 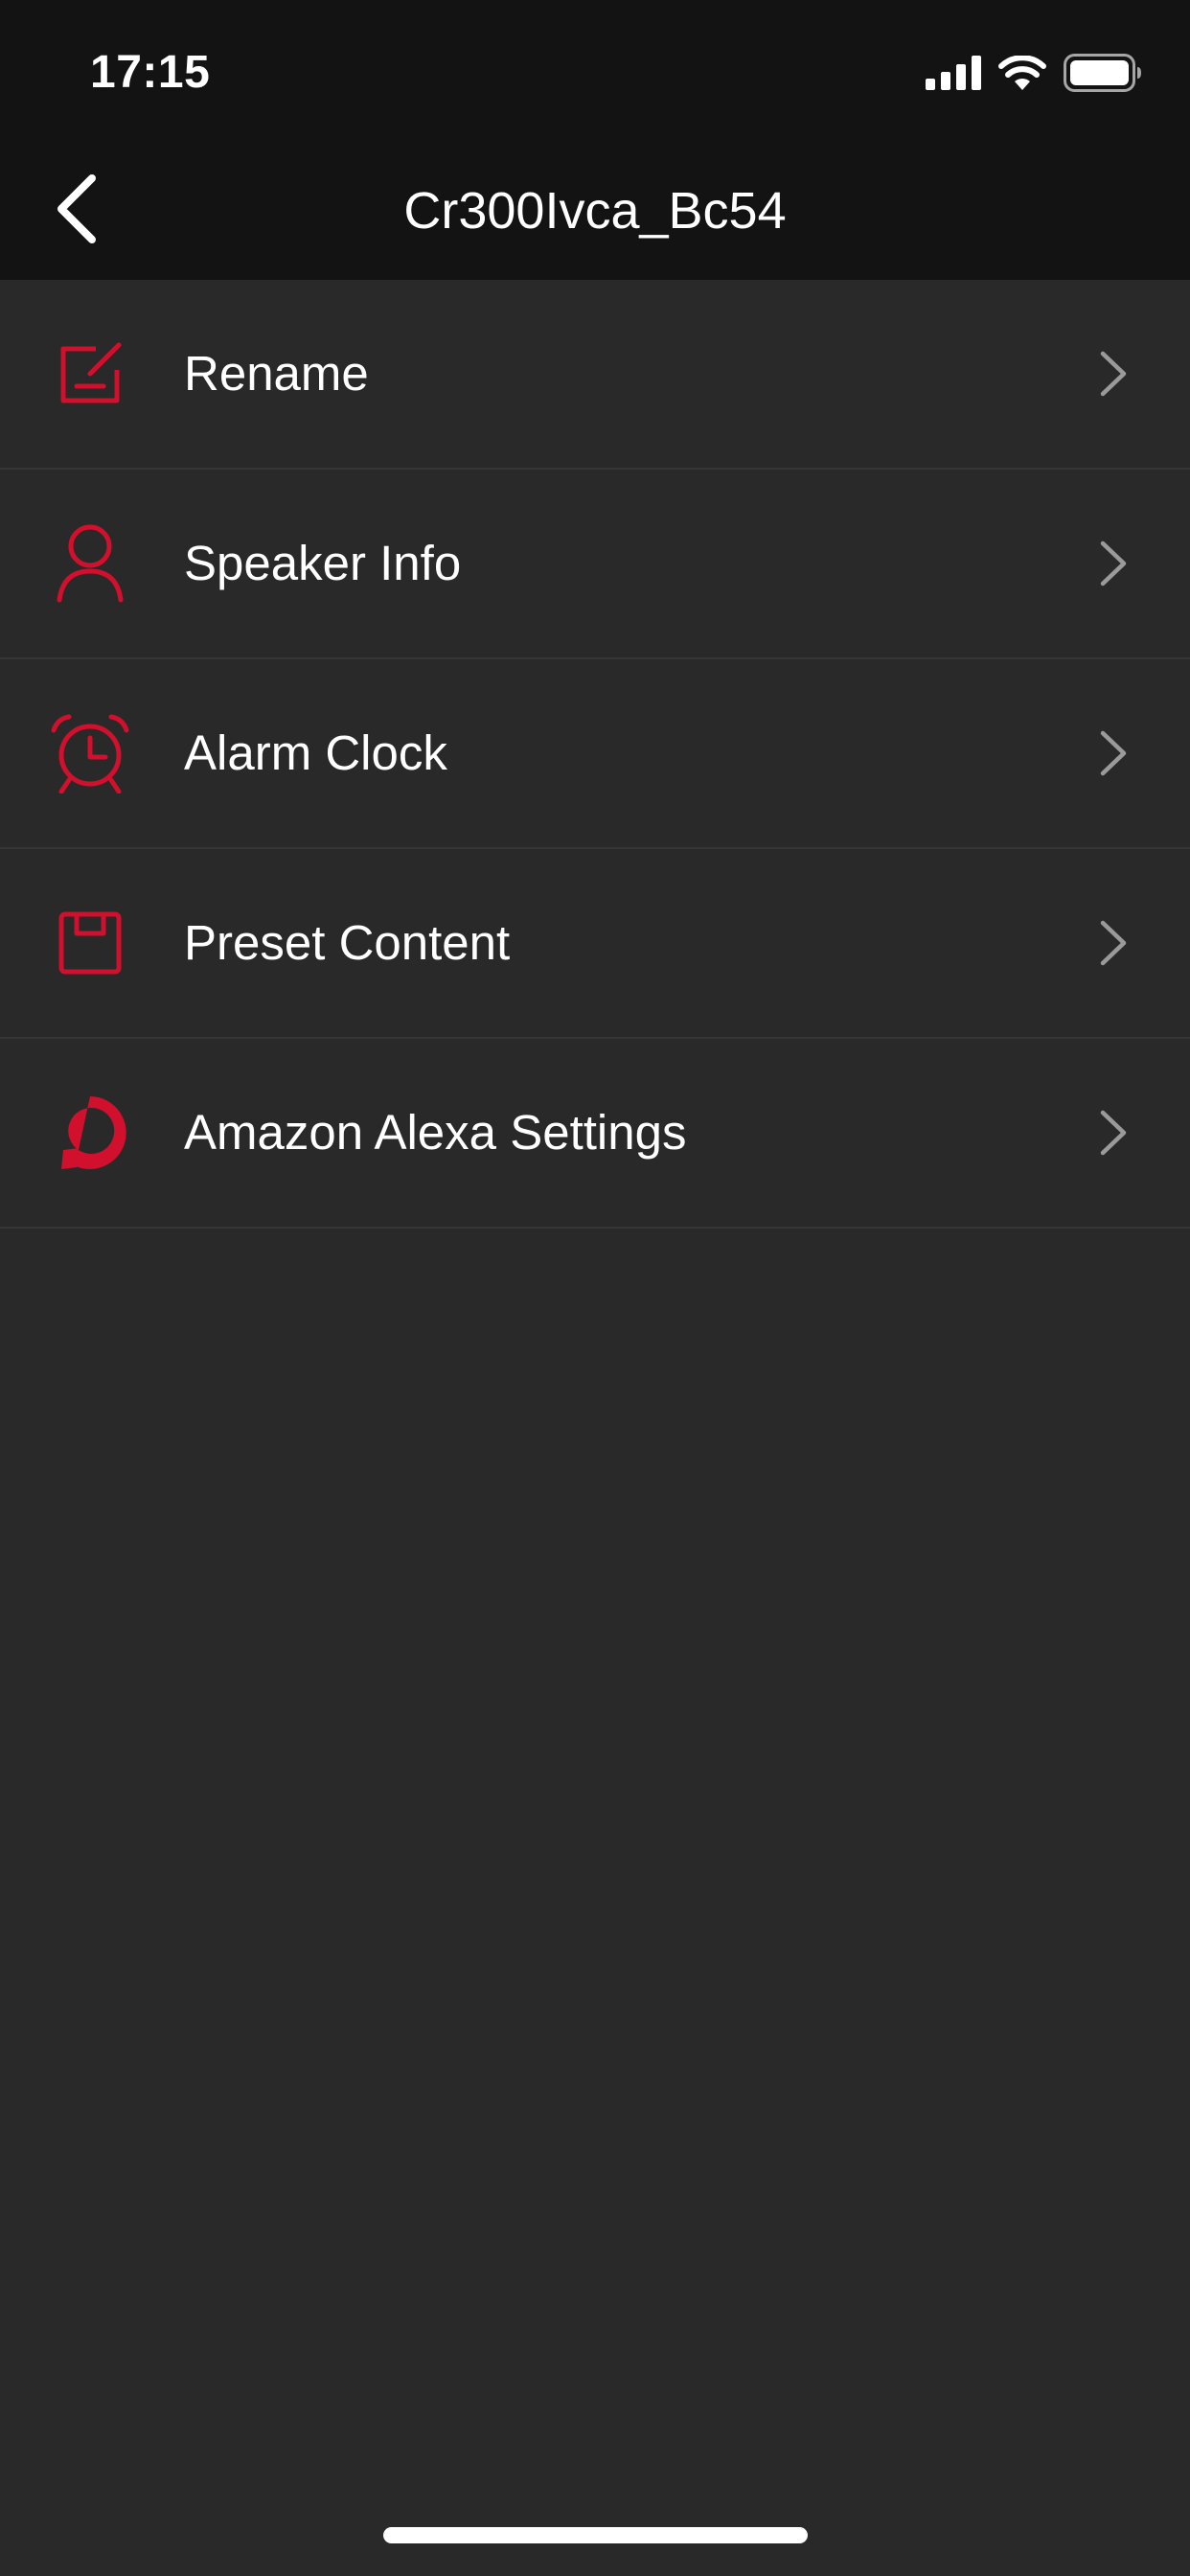 I want to click on page-title: Cr300Ivca_Bc54, so click(x=595, y=211).